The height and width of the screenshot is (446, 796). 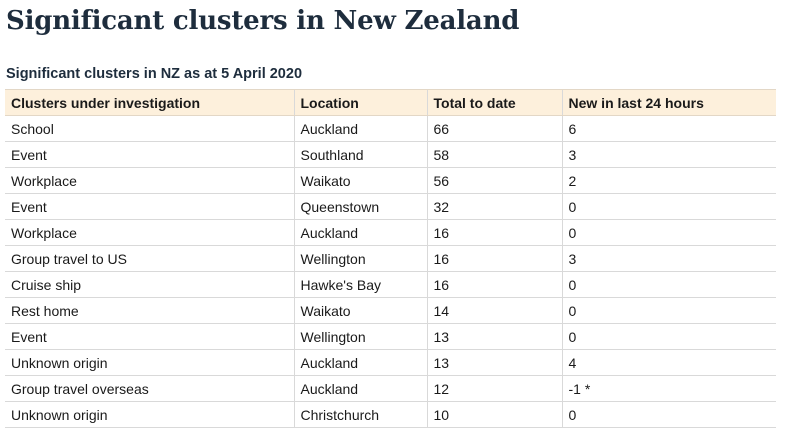 What do you see at coordinates (494, 128) in the screenshot?
I see `cell-total: 66` at bounding box center [494, 128].